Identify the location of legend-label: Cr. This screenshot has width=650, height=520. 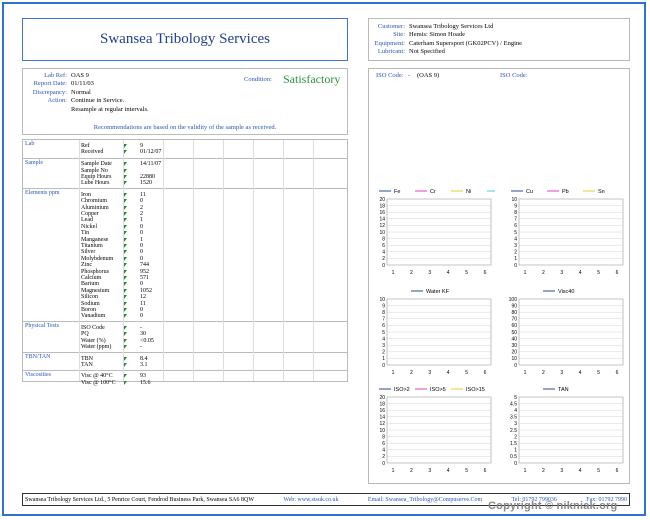
(433, 192).